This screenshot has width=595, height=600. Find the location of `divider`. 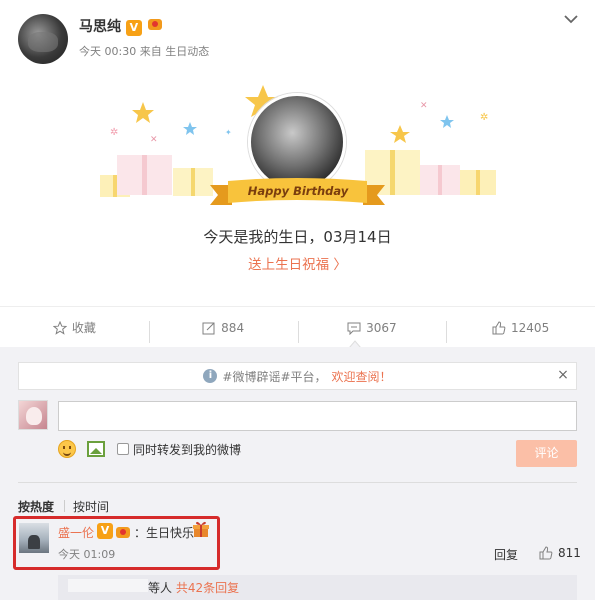

divider is located at coordinates (297, 482).